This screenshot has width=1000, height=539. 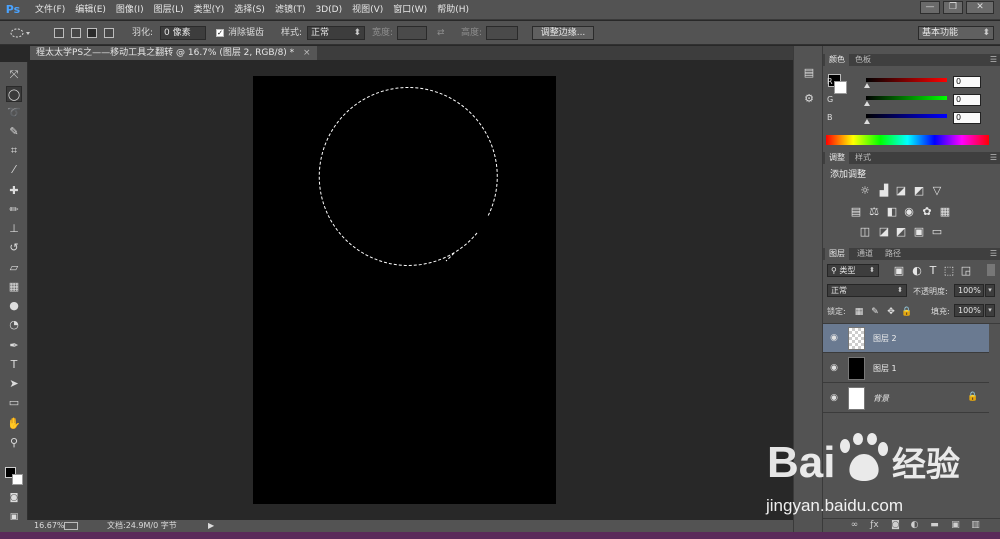 What do you see at coordinates (919, 232) in the screenshot?
I see `selective-color-icon: ▣` at bounding box center [919, 232].